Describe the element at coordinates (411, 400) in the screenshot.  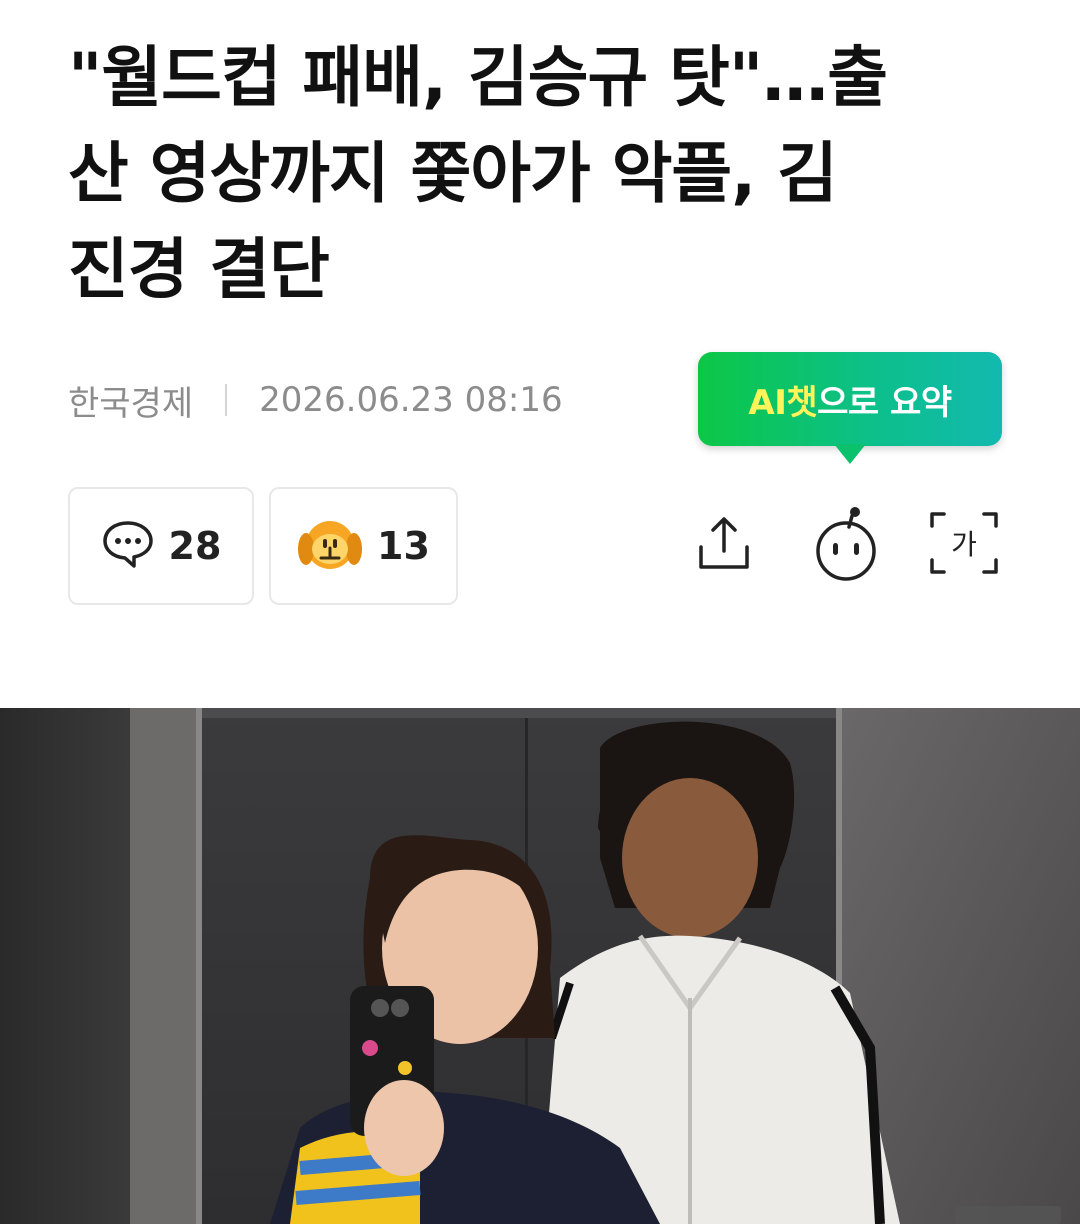
I see `article-datetime: 2026.06.23 08:16` at that location.